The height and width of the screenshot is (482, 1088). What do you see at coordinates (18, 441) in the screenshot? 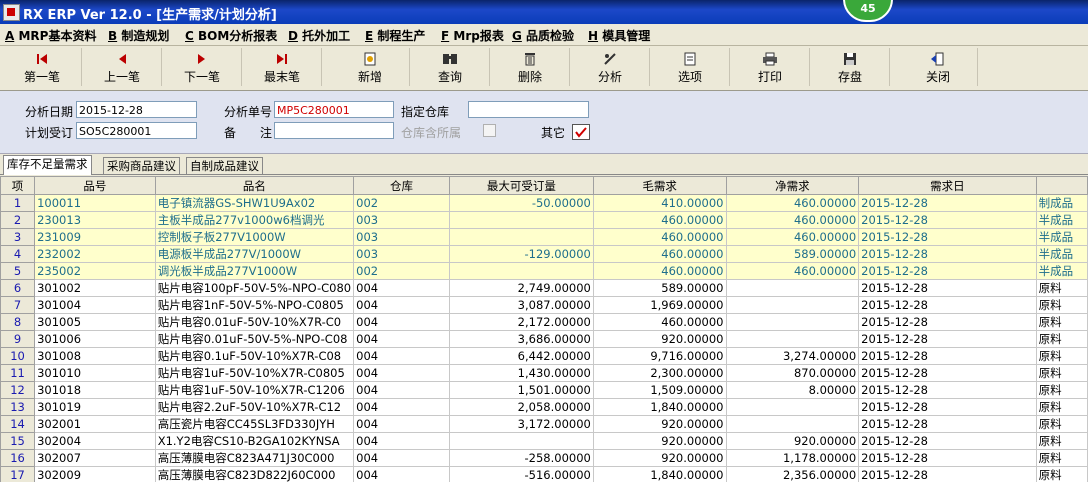
I see `row-index-cell: 15` at bounding box center [18, 441].